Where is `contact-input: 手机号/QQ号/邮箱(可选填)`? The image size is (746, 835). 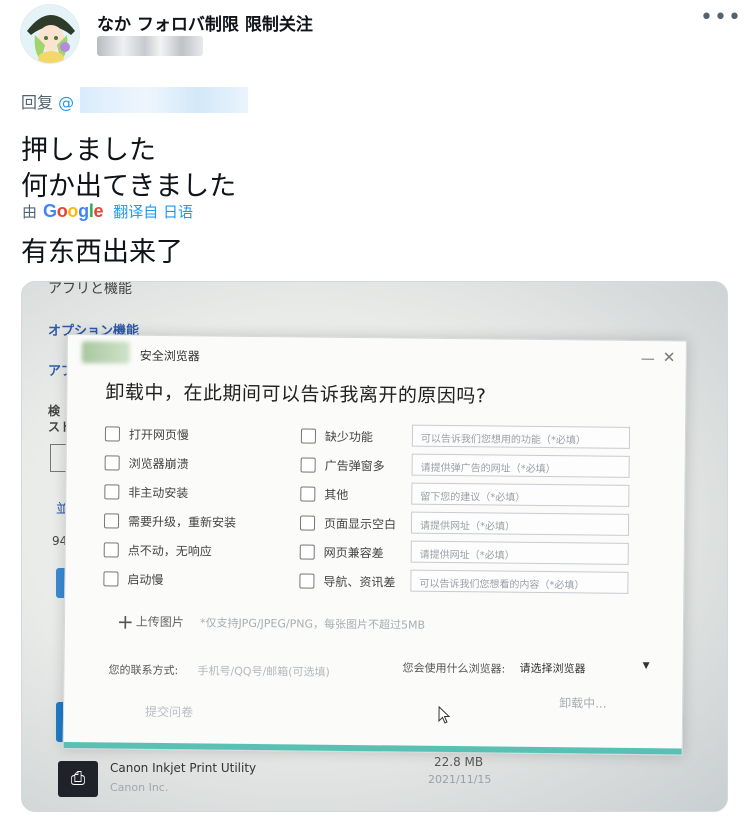
contact-input: 手机号/QQ号/邮箱(可选填) is located at coordinates (263, 670).